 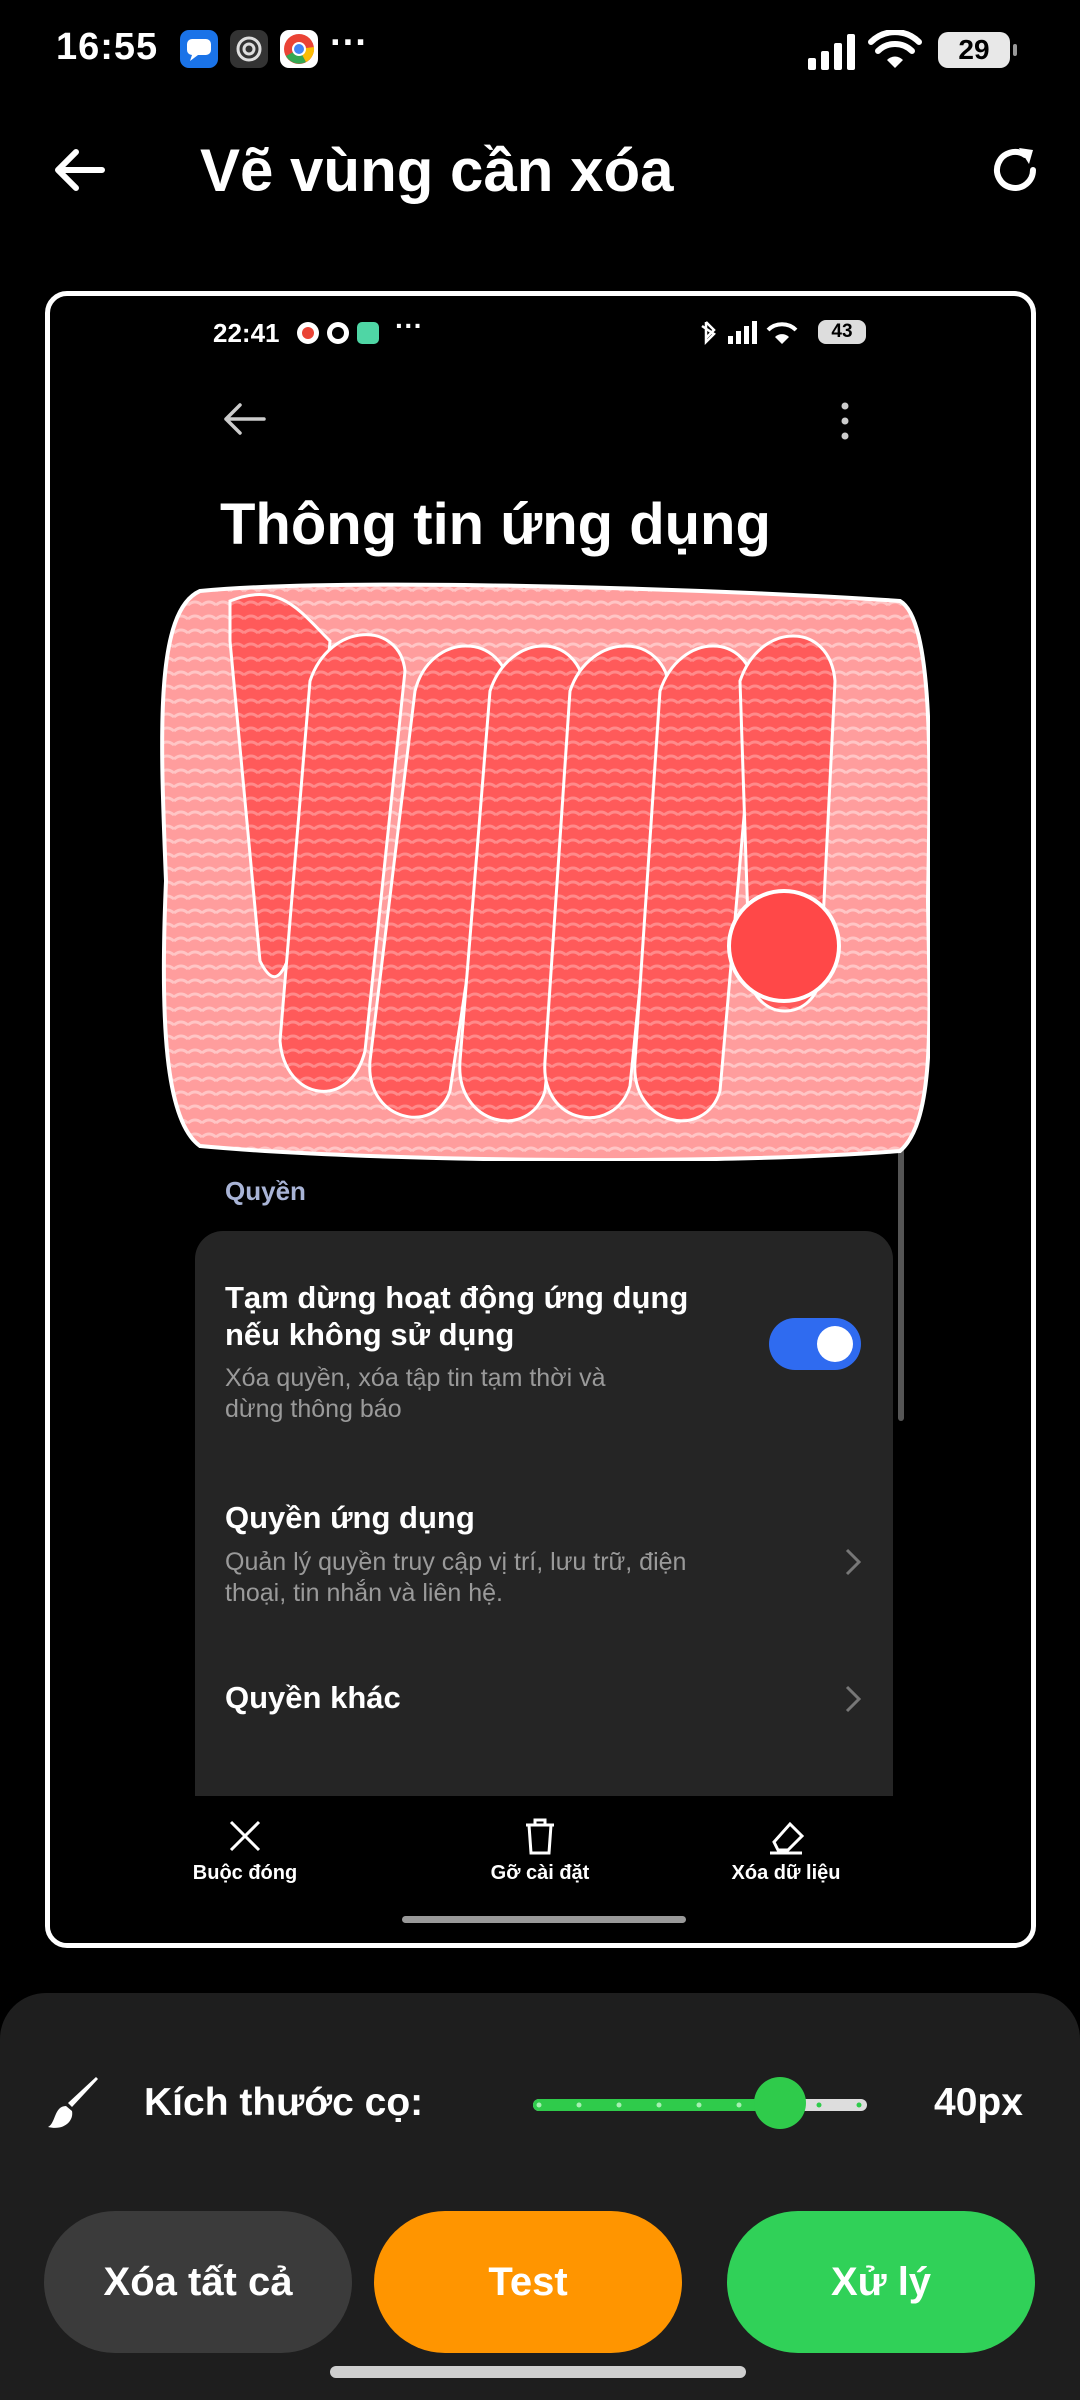 What do you see at coordinates (409, 325) in the screenshot?
I see `preview-overflow: ···` at bounding box center [409, 325].